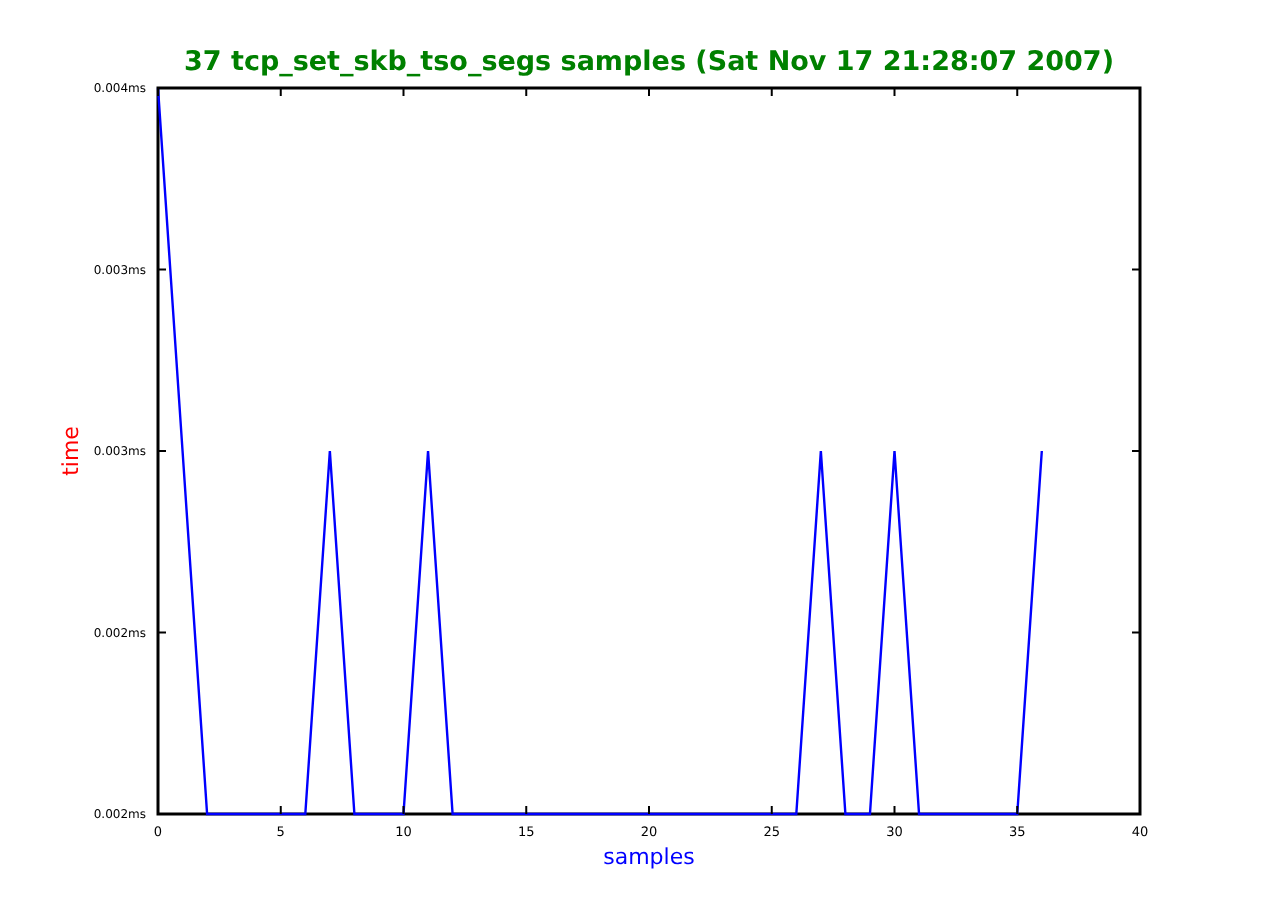 This screenshot has width=1266, height=906. Describe the element at coordinates (649, 857) in the screenshot. I see `x-axis-label: samples` at that location.